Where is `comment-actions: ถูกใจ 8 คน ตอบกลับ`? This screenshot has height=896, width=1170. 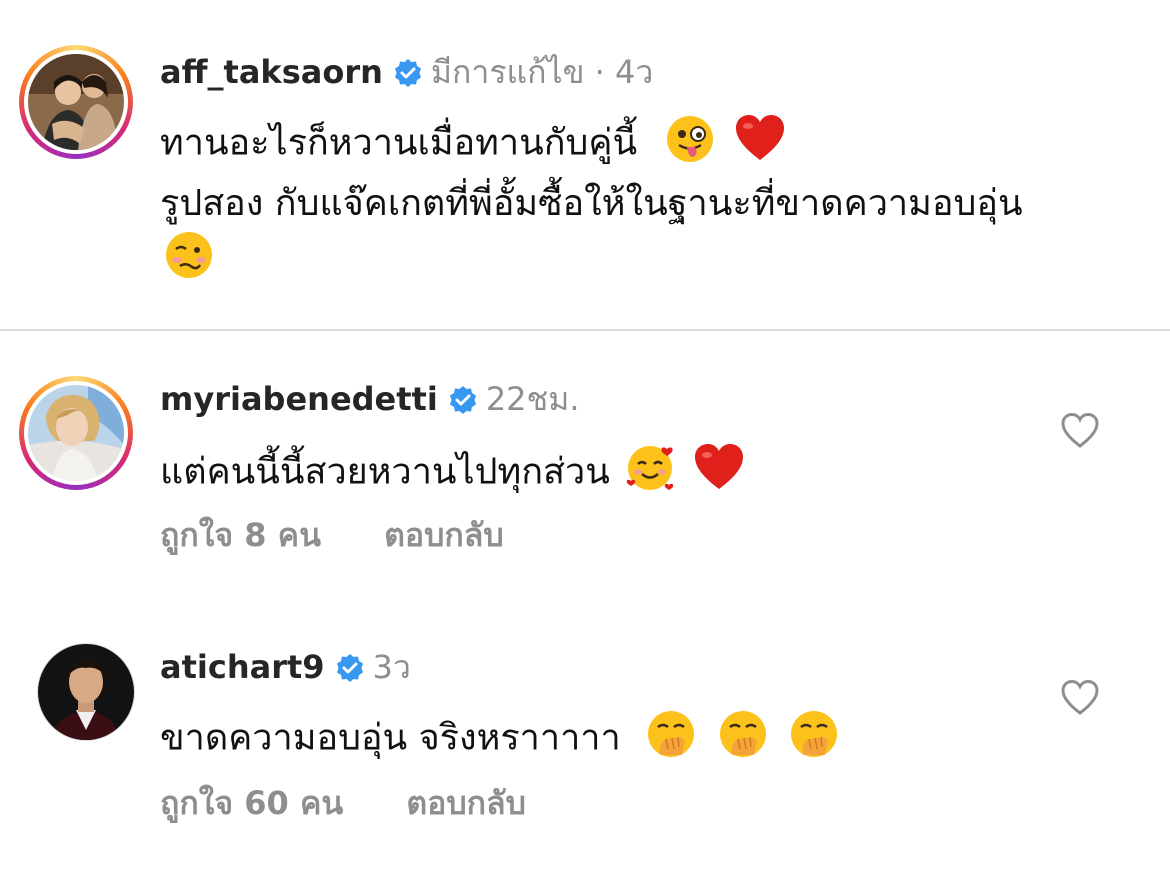 comment-actions: ถูกใจ 8 คน ตอบกลับ is located at coordinates (332, 535).